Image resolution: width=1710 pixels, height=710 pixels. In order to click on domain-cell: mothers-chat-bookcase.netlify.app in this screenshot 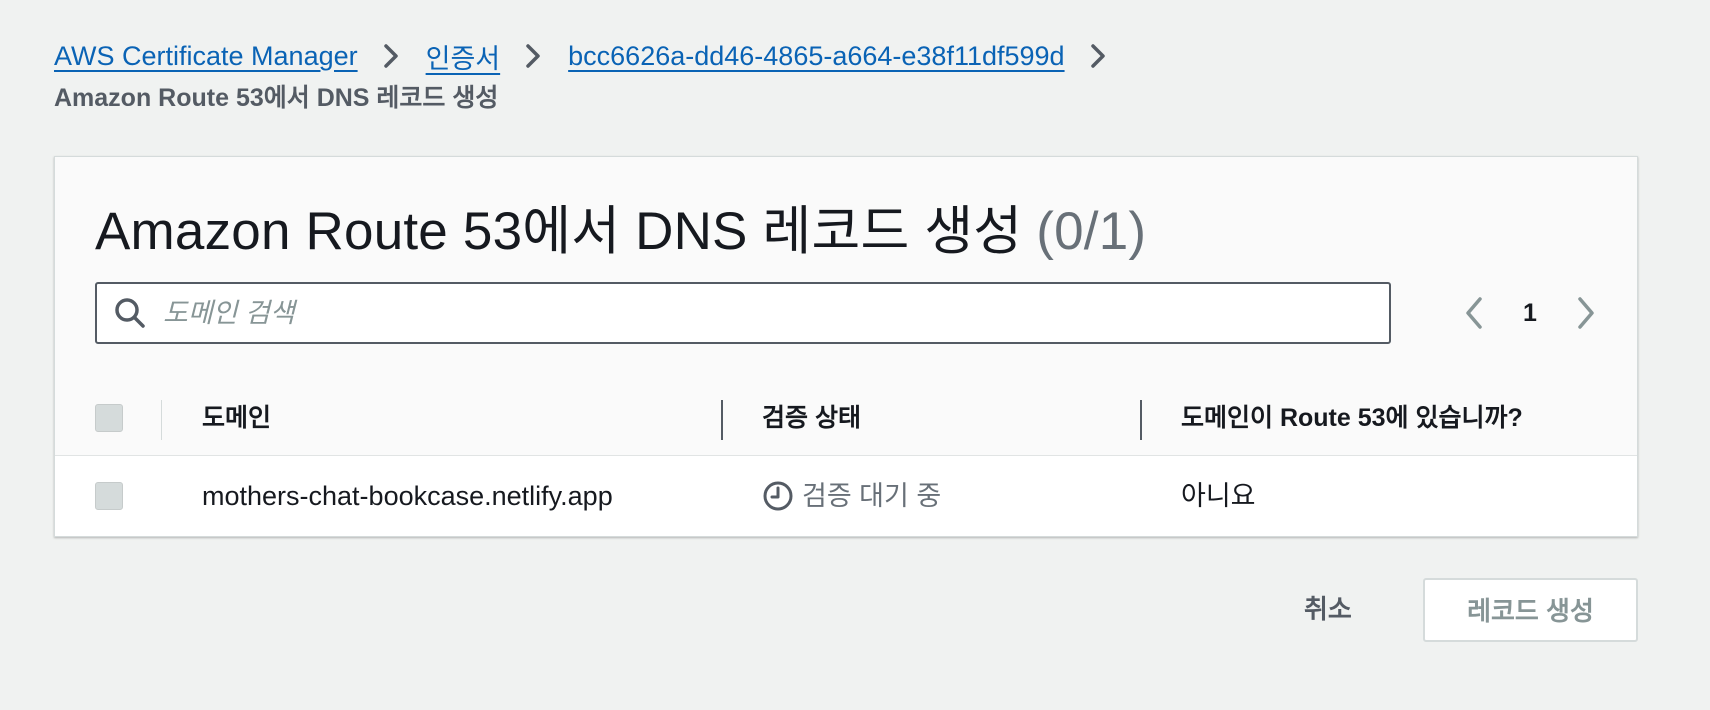, I will do `click(407, 496)`.